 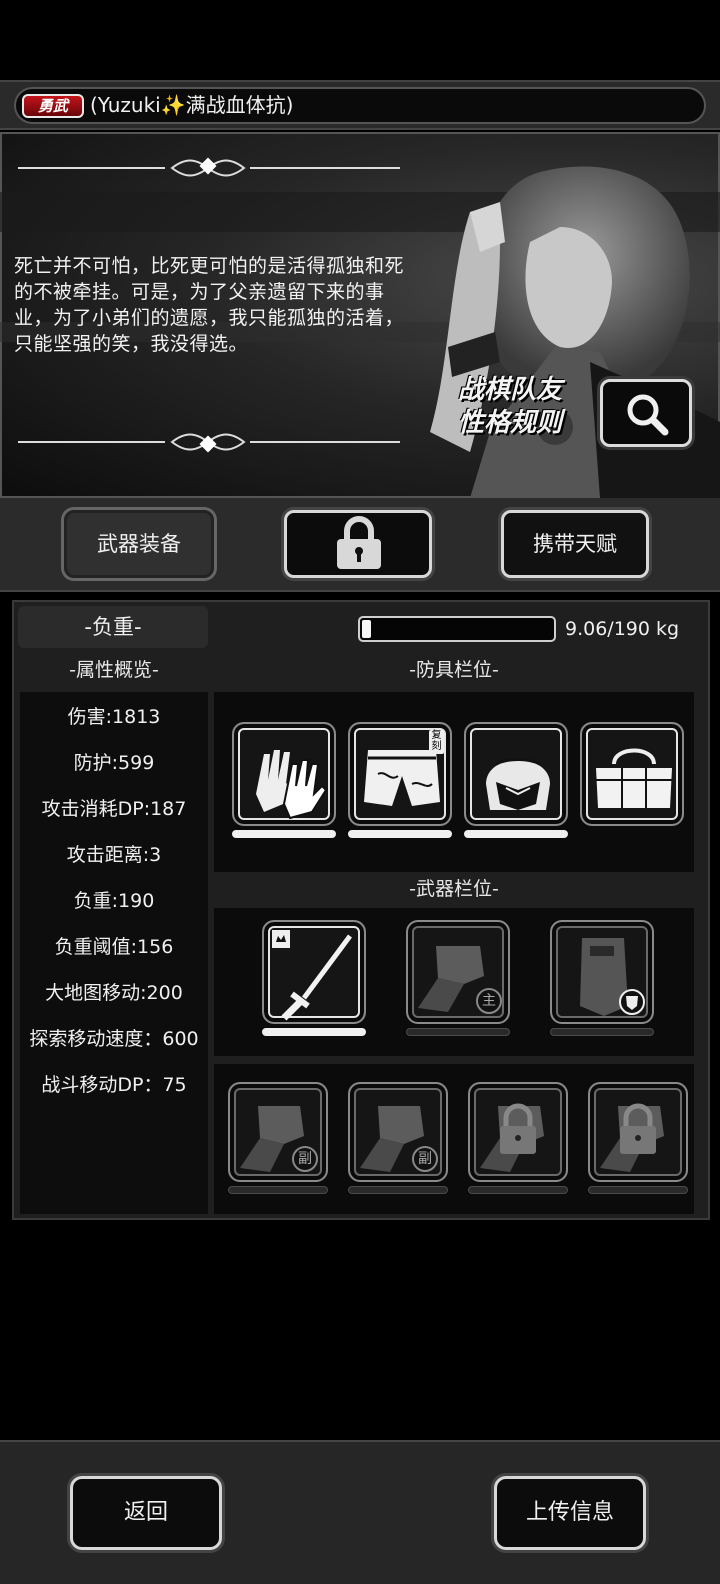 What do you see at coordinates (366, 629) in the screenshot?
I see `weight-bar-fill` at bounding box center [366, 629].